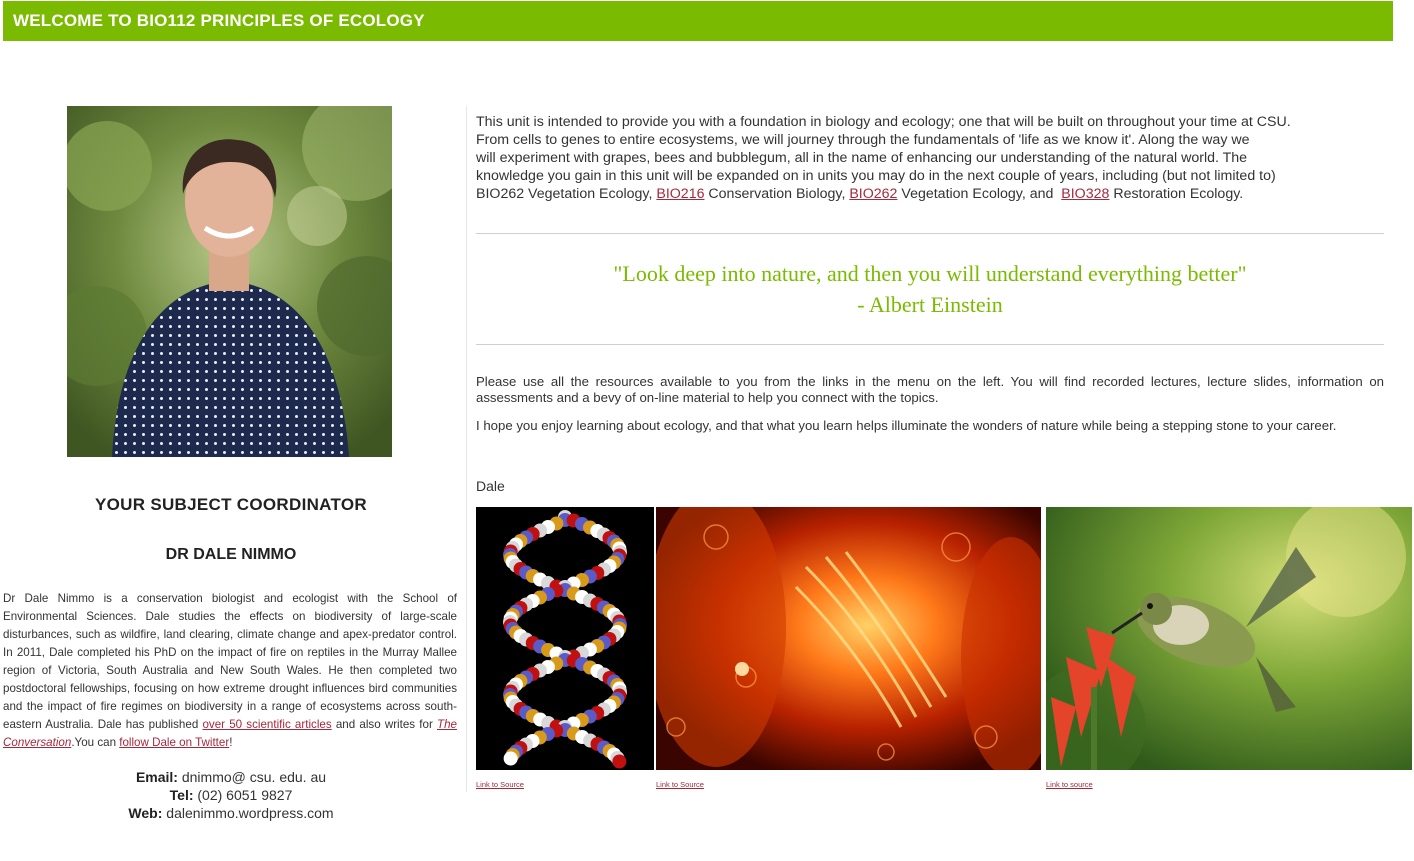 The image size is (1414, 861). What do you see at coordinates (1085, 194) in the screenshot?
I see `bio328-link: BIO328` at bounding box center [1085, 194].